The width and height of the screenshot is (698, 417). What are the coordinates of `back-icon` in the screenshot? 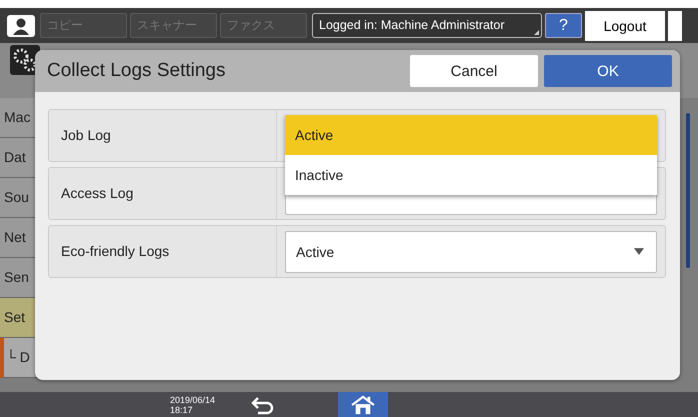 It's located at (263, 404).